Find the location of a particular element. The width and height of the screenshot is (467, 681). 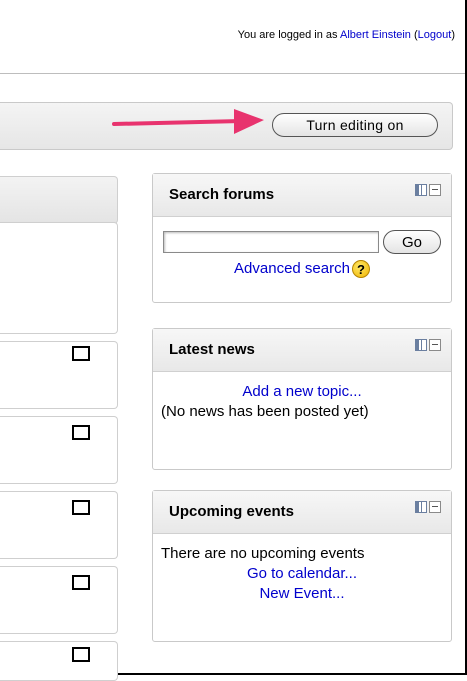

logout-link: Logout is located at coordinates (435, 35).